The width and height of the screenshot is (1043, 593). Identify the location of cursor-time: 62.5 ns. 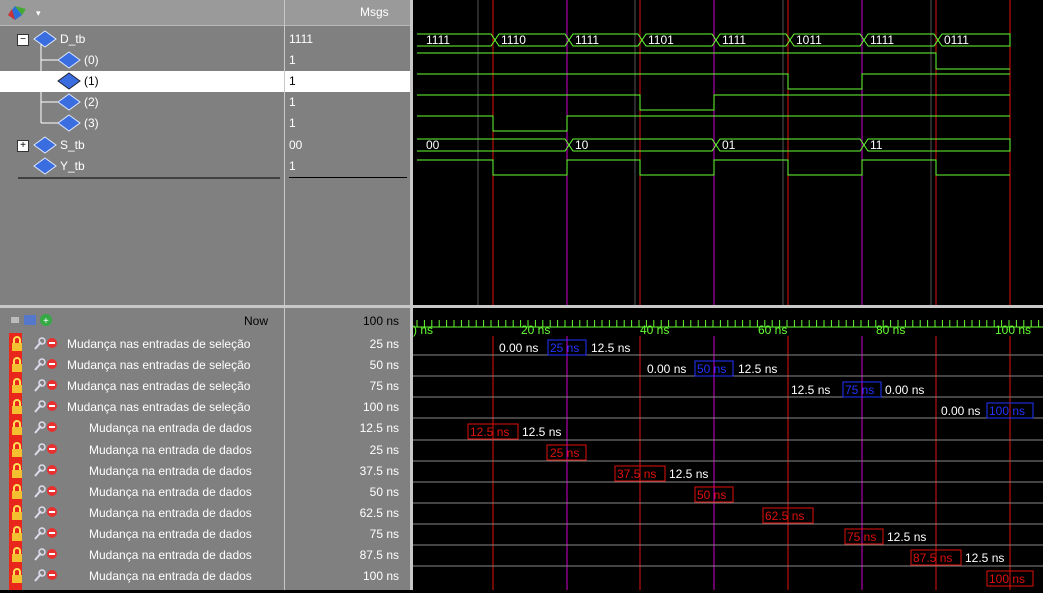
(342, 513).